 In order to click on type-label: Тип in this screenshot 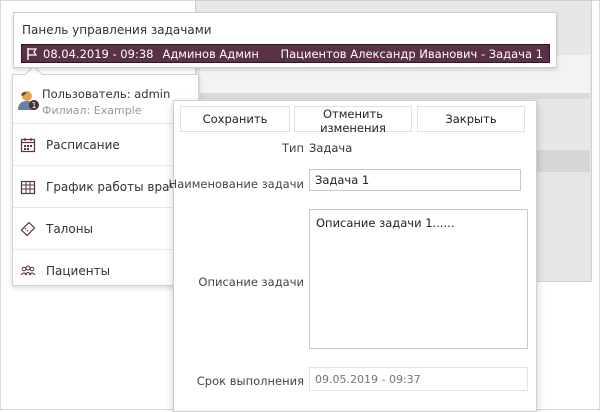, I will do `click(292, 148)`.